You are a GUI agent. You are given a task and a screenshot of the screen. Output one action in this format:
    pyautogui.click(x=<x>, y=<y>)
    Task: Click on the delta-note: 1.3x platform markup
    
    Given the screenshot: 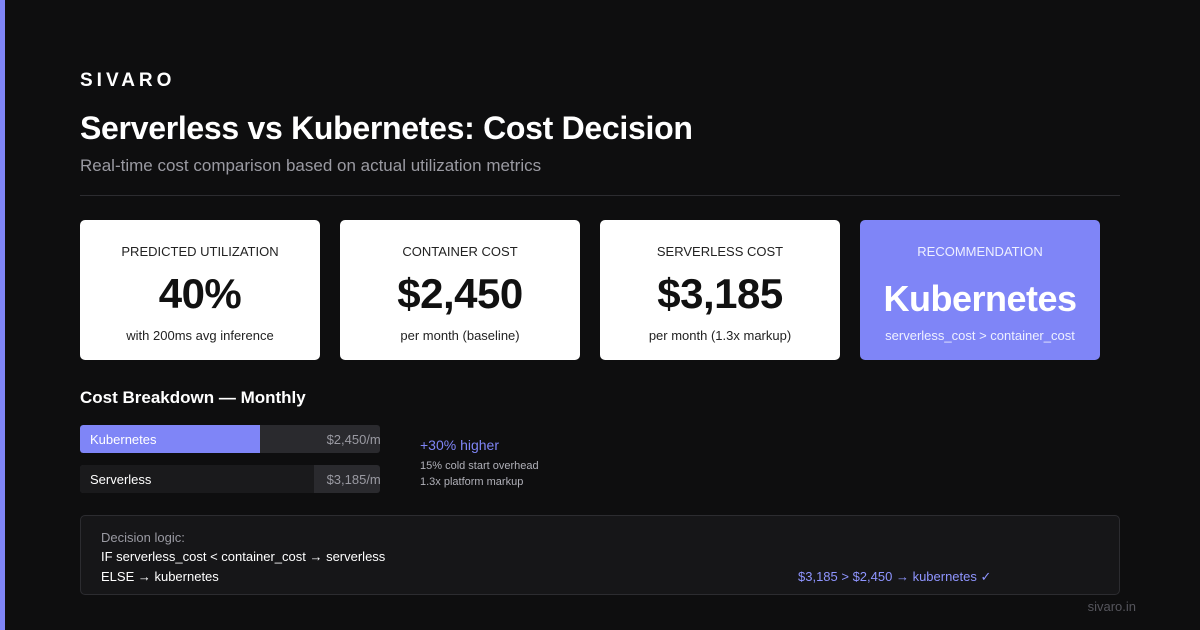 What is the action you would take?
    pyautogui.click(x=472, y=482)
    